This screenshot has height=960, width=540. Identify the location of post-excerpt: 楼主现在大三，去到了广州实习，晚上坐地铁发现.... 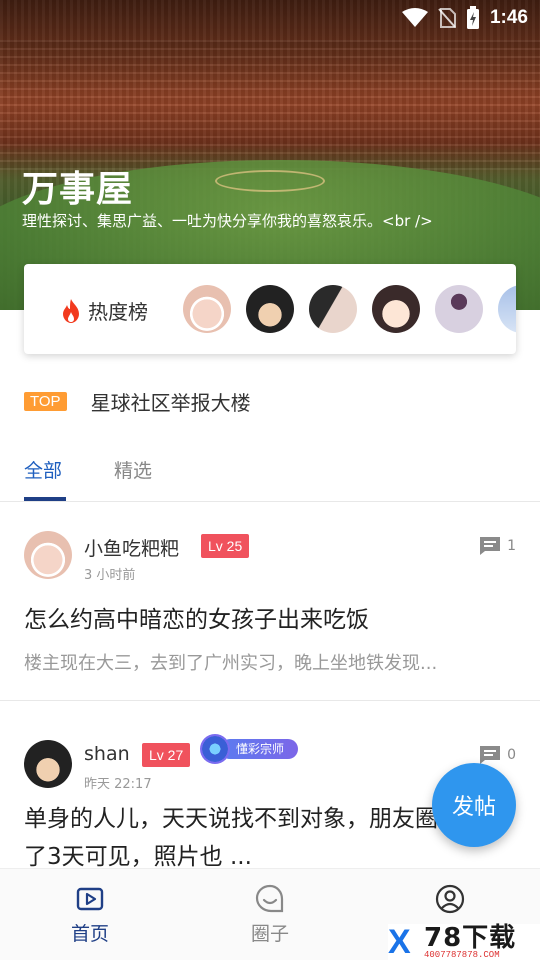
(230, 662).